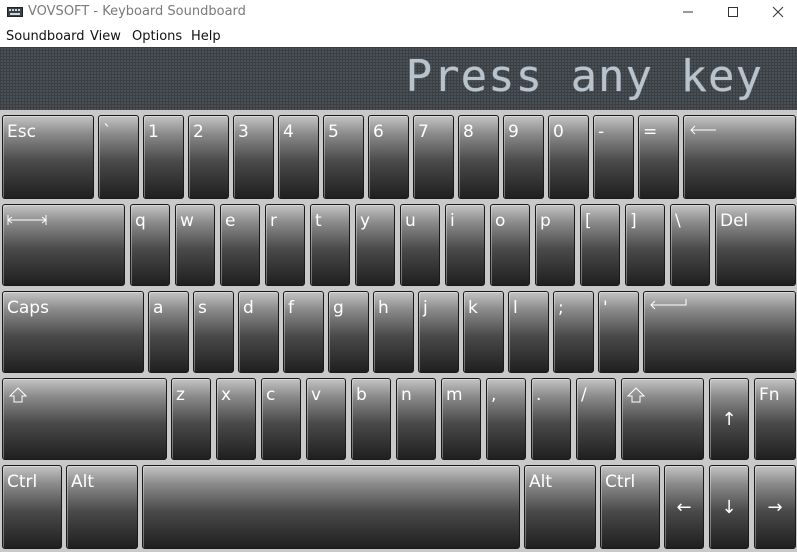  What do you see at coordinates (21, 132) in the screenshot?
I see `key-label: Esc` at bounding box center [21, 132].